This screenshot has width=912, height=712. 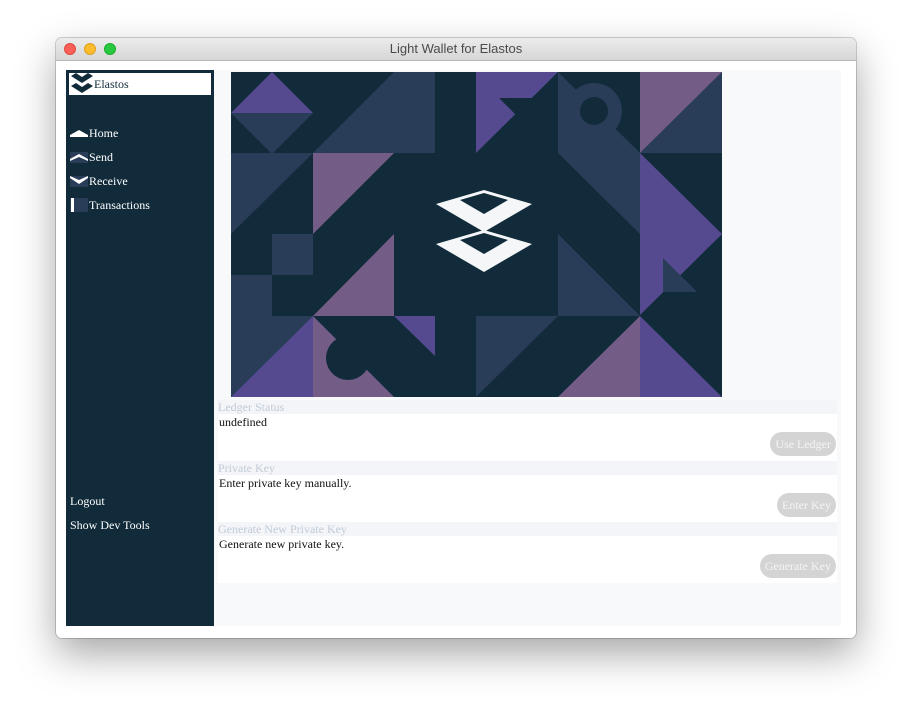 What do you see at coordinates (527, 529) in the screenshot?
I see `generate-key-header: Generate New Private Key` at bounding box center [527, 529].